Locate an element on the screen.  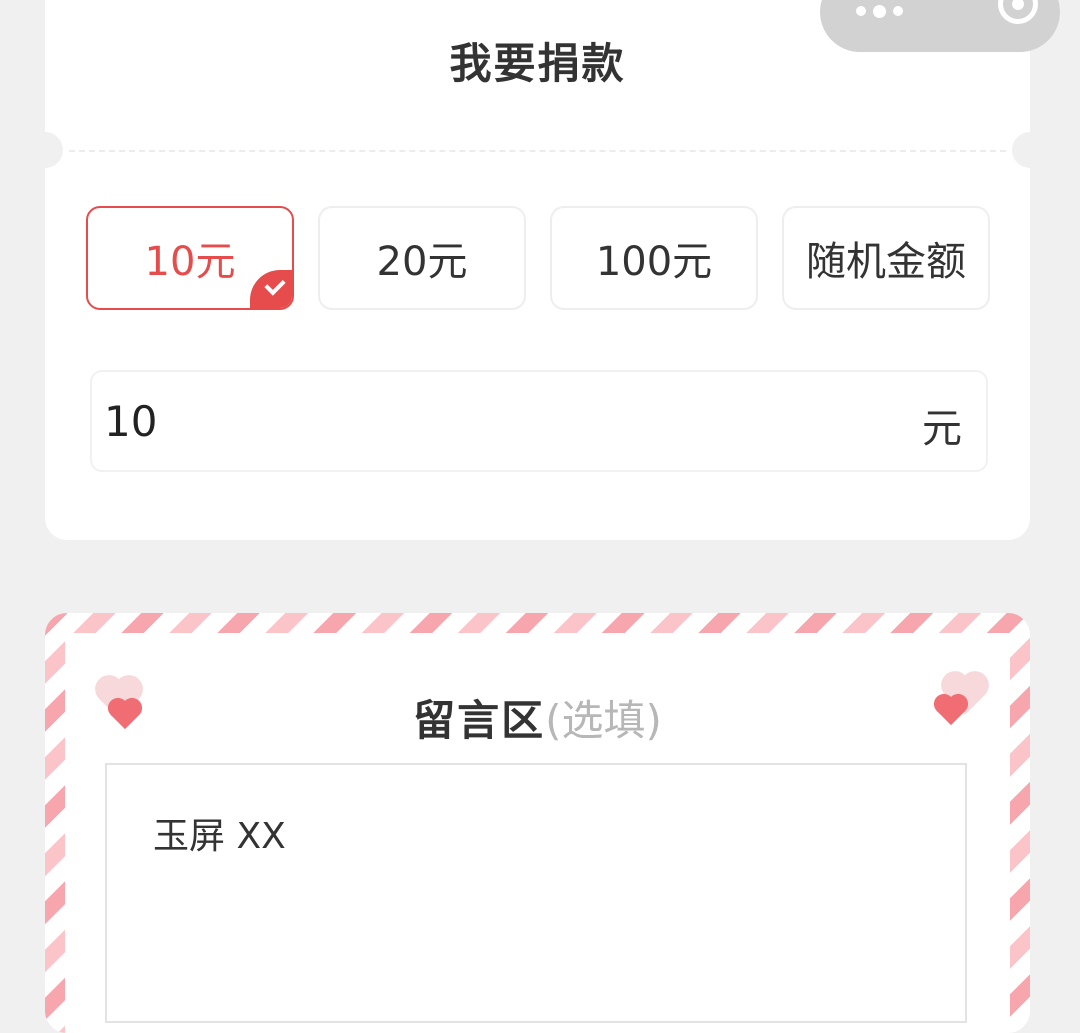
message-title: 留言区(选填) is located at coordinates (537, 717).